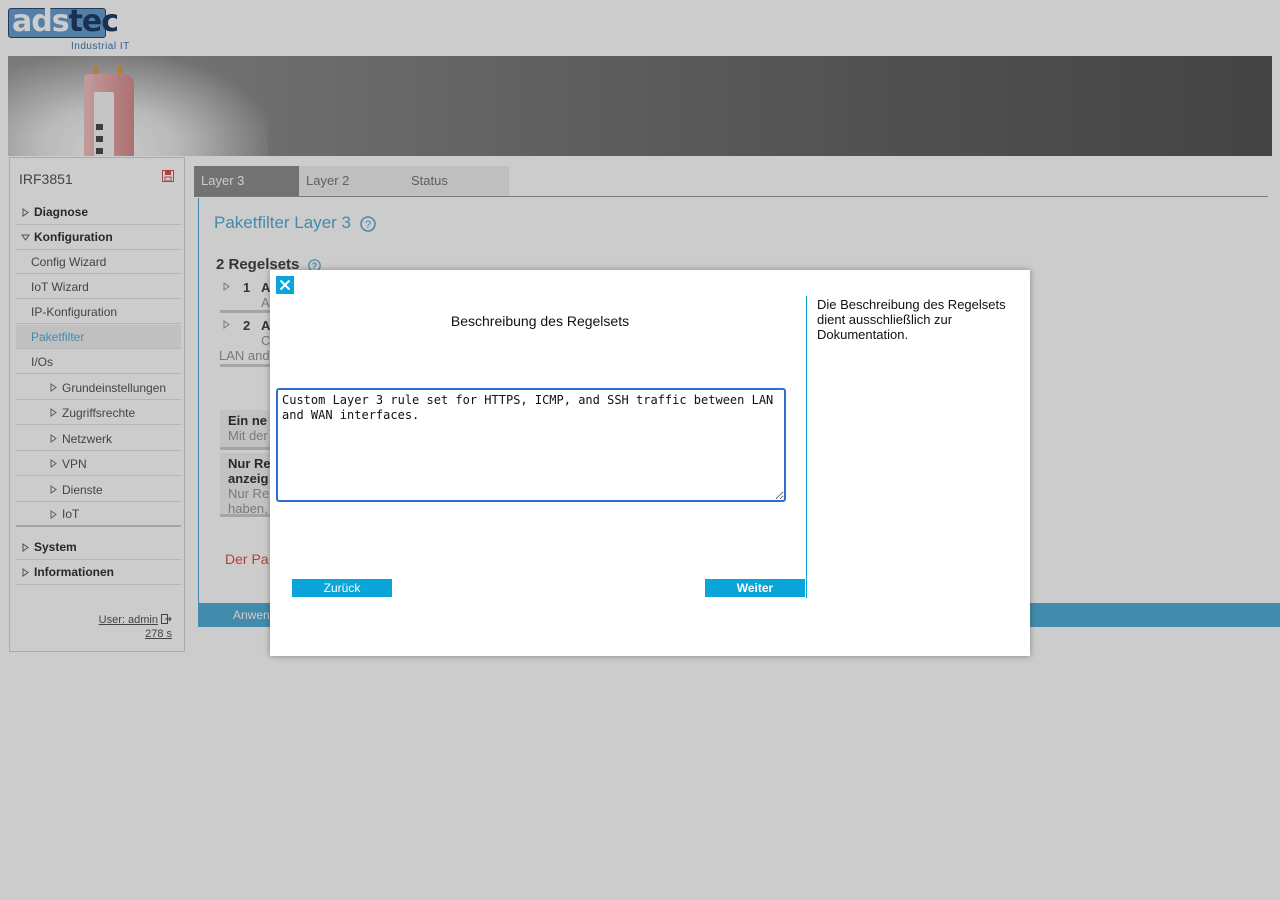  What do you see at coordinates (806, 447) in the screenshot?
I see `dialog-divider` at bounding box center [806, 447].